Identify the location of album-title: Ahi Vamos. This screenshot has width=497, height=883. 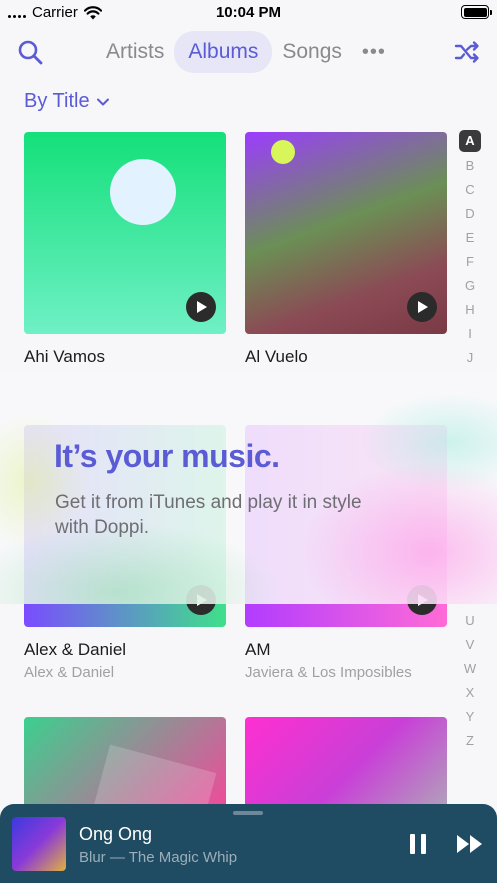
(64, 356).